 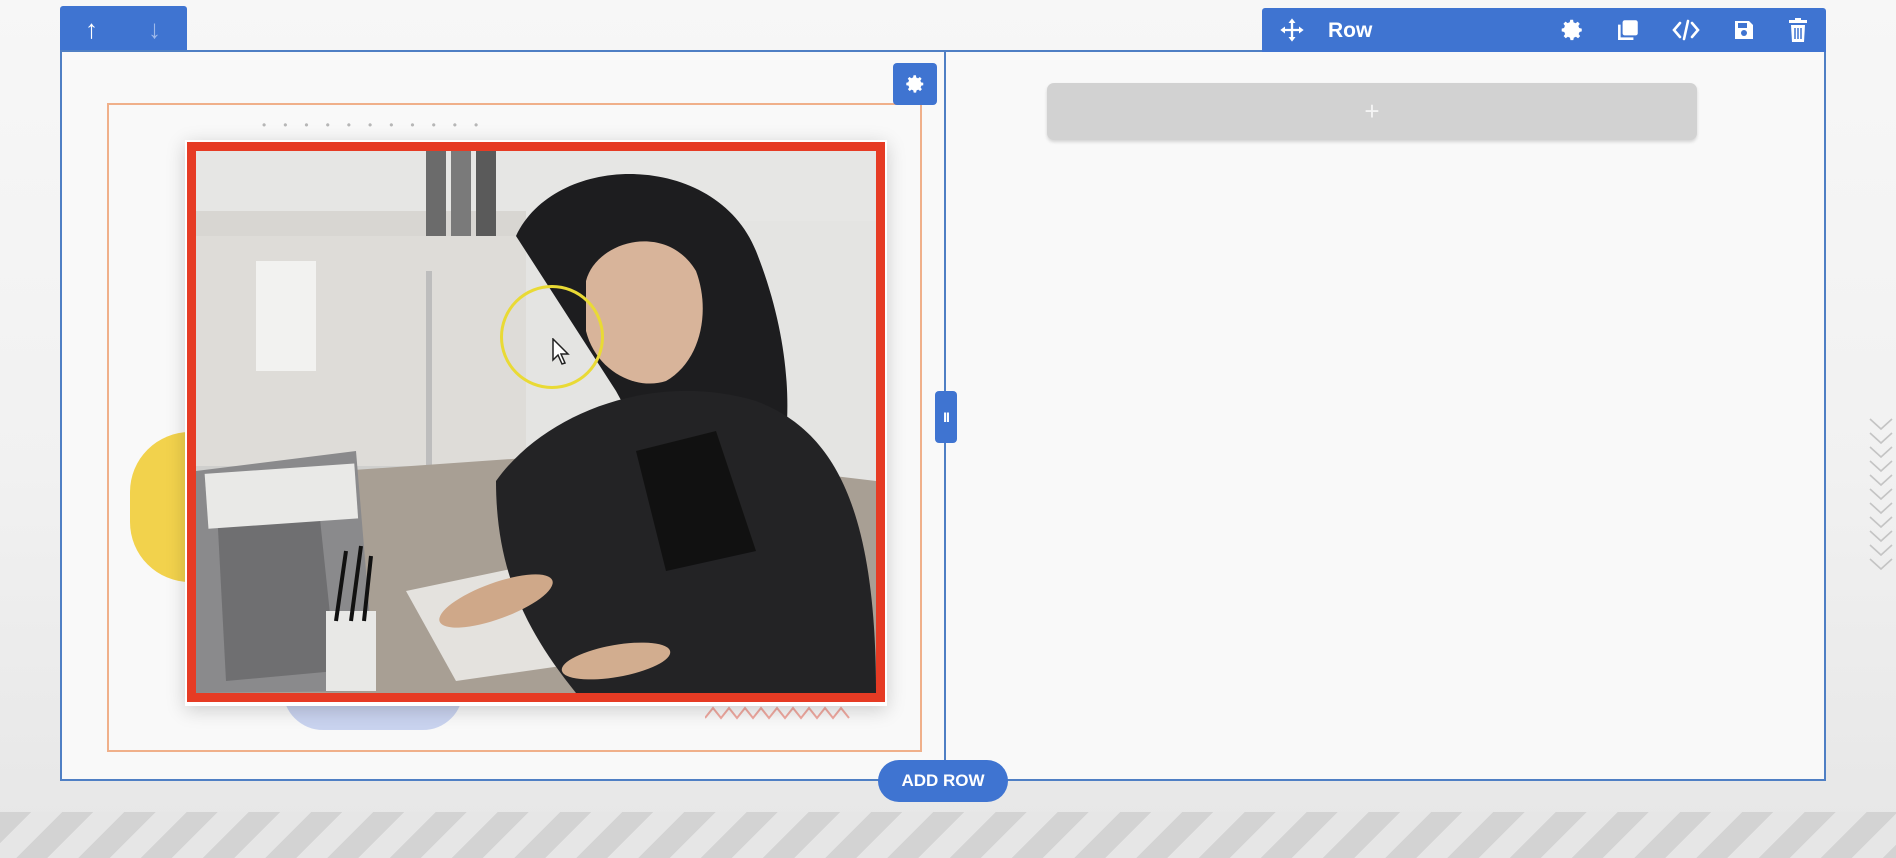 What do you see at coordinates (943, 781) in the screenshot?
I see `add-row-button: ADD ROW` at bounding box center [943, 781].